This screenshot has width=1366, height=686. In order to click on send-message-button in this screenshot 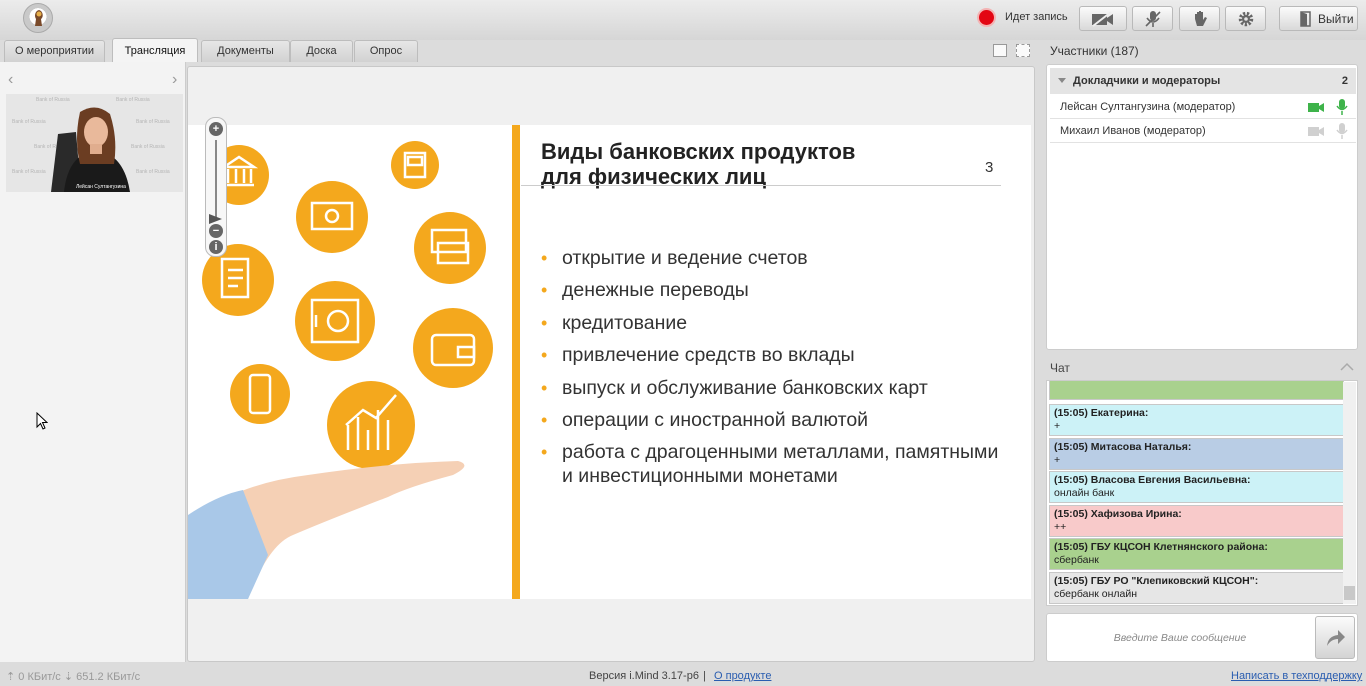, I will do `click(1335, 637)`.